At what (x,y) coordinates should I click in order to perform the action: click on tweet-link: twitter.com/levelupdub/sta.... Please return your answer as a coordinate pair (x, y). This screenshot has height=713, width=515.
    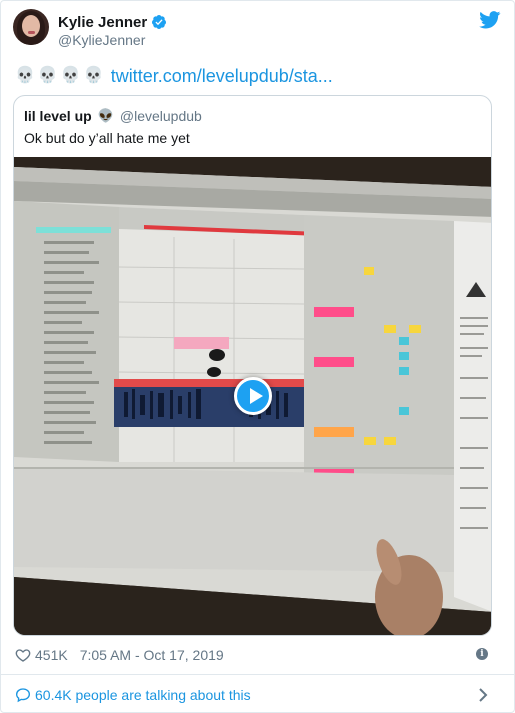
    Looking at the image, I should click on (222, 76).